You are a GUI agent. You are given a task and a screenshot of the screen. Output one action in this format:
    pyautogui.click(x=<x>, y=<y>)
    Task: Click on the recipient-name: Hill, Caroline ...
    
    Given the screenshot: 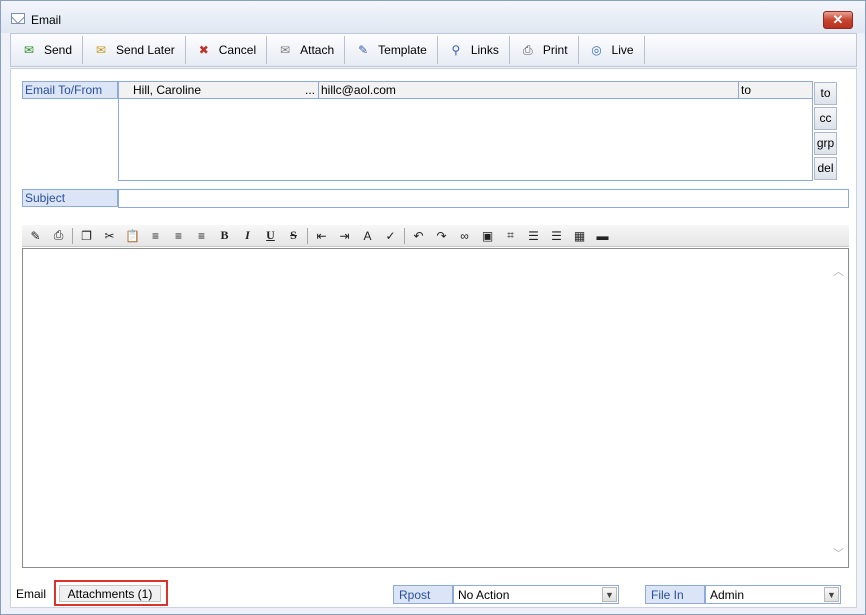 What is the action you would take?
    pyautogui.click(x=219, y=90)
    